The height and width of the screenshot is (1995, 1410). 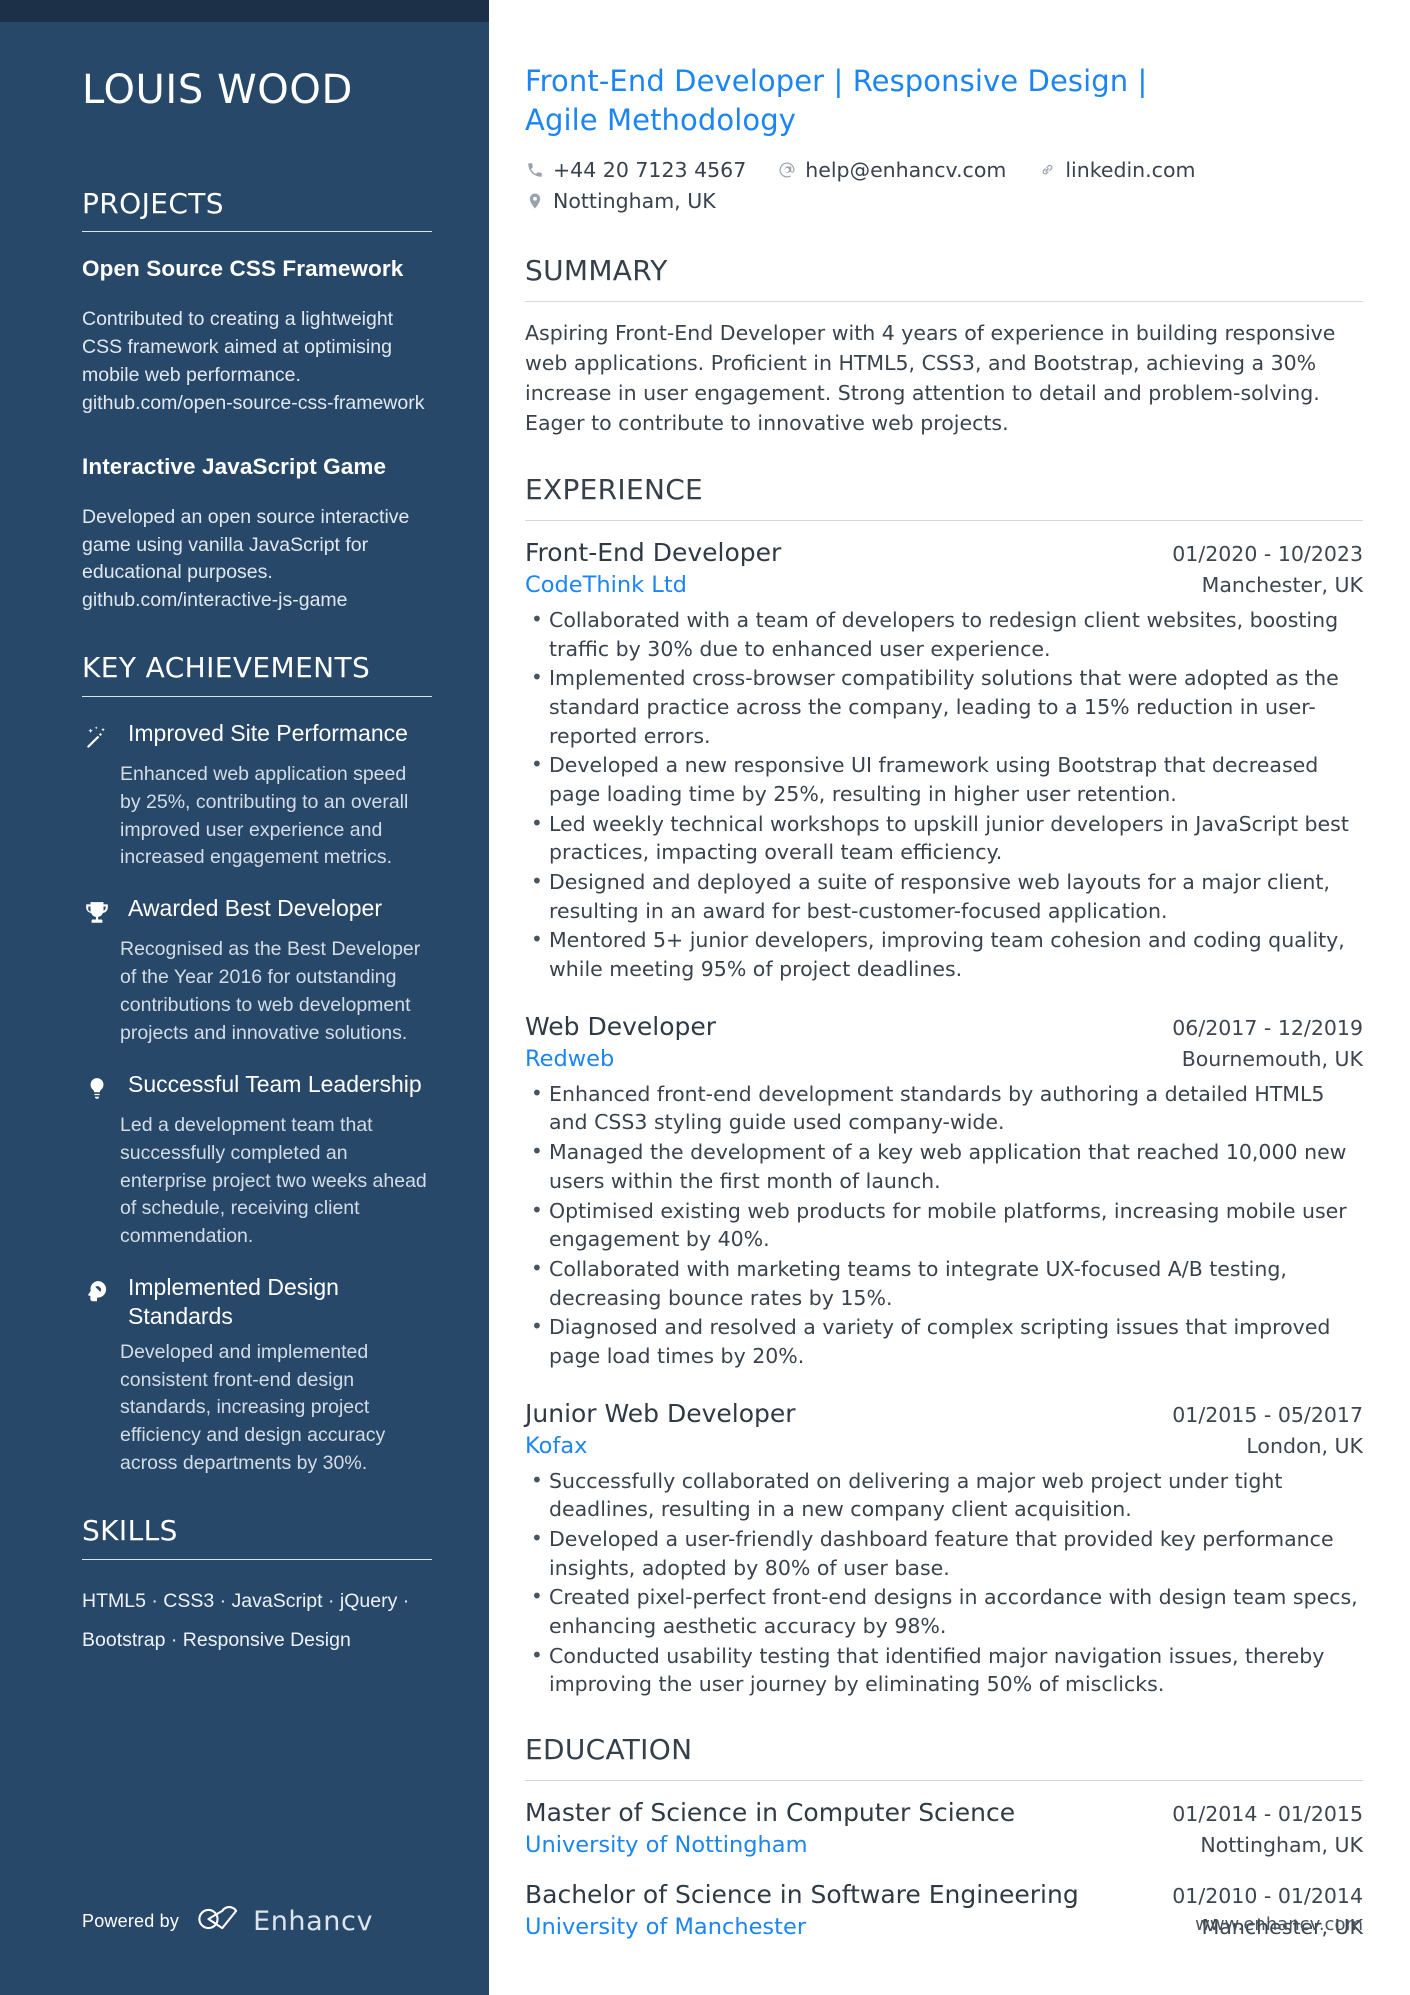 What do you see at coordinates (97, 913) in the screenshot?
I see `trophy-icon` at bounding box center [97, 913].